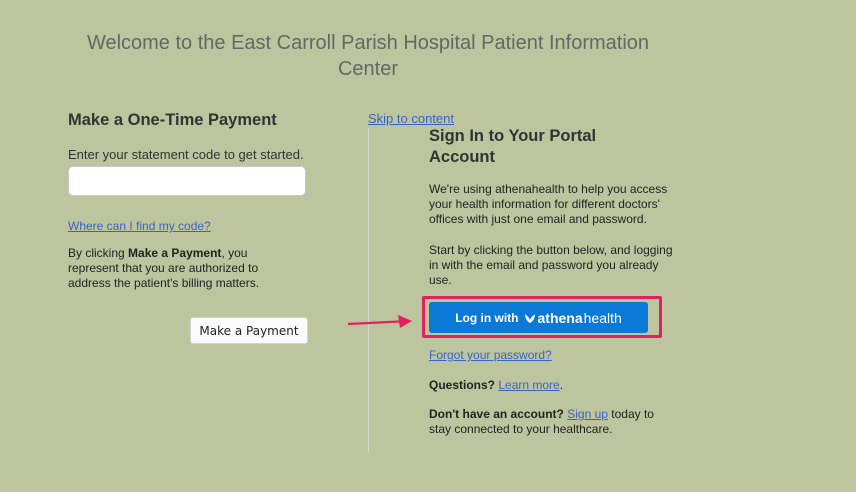 This screenshot has height=492, width=856. I want to click on consent-prefix: By clicking, so click(98, 253).